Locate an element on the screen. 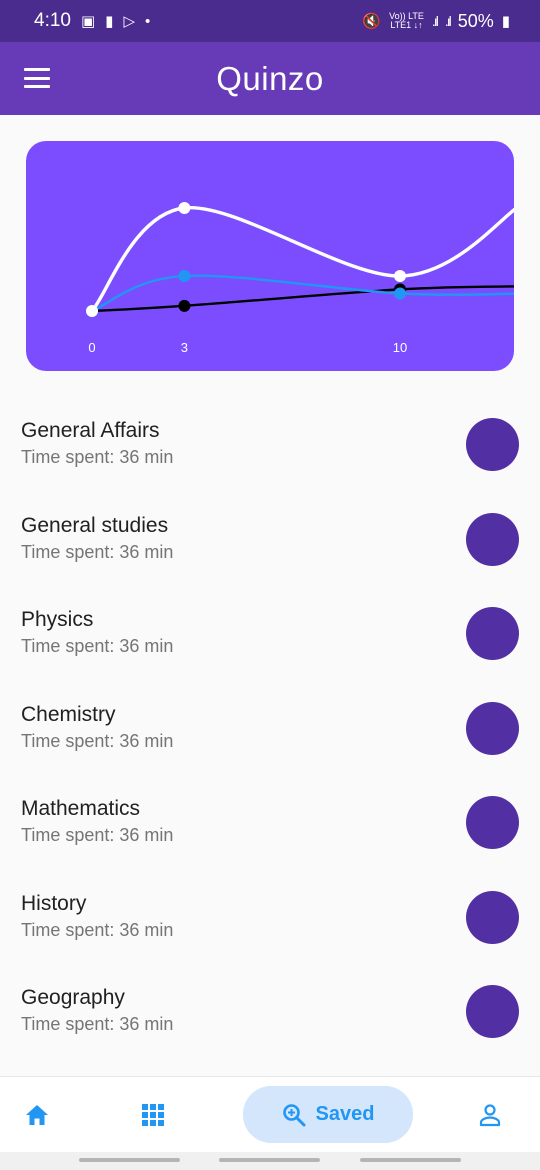 This screenshot has width=540, height=1170. subject-list-item: General studies Time spent: 36 min is located at coordinates (270, 525).